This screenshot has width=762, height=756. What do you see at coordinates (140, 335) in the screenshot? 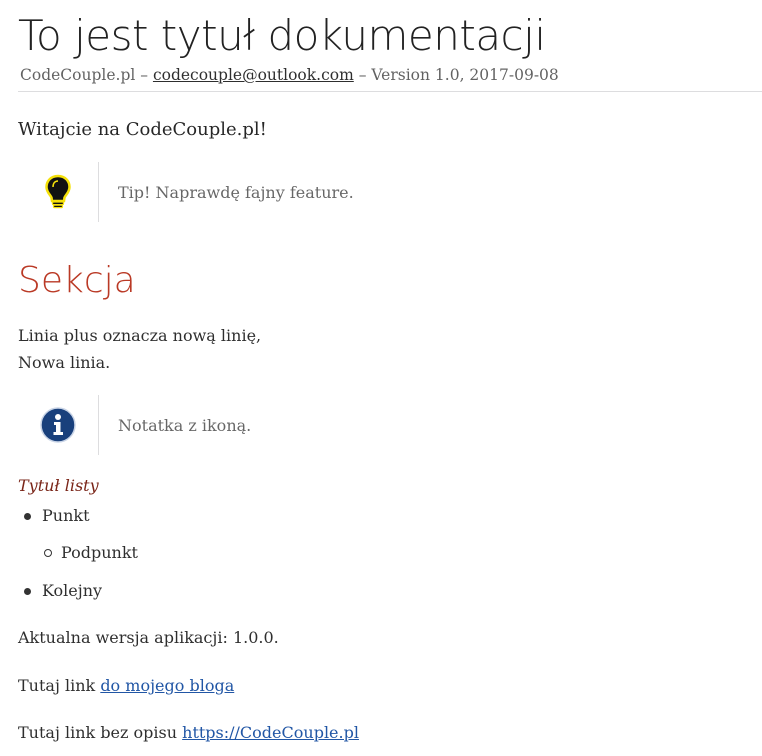
I see `section-line-1: Linia plus oznacza nową linię,` at bounding box center [140, 335].